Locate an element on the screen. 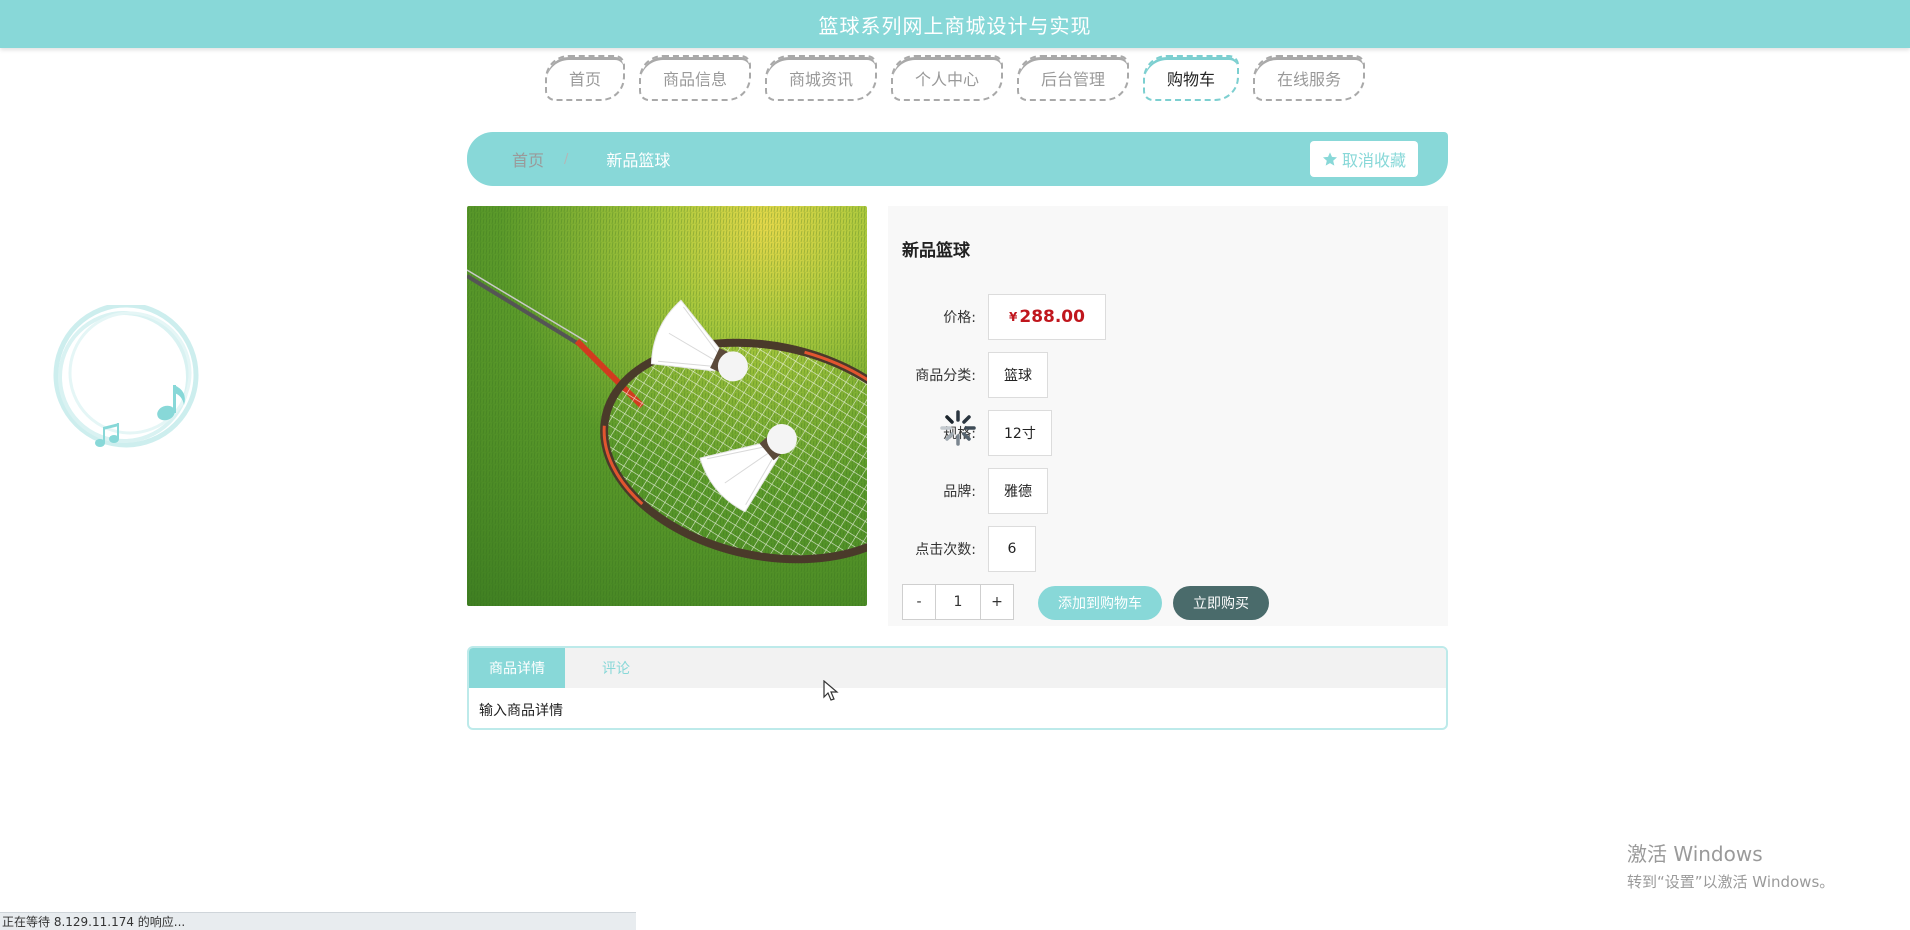  cancel-favorite-button: 取消收藏 is located at coordinates (1363, 159).